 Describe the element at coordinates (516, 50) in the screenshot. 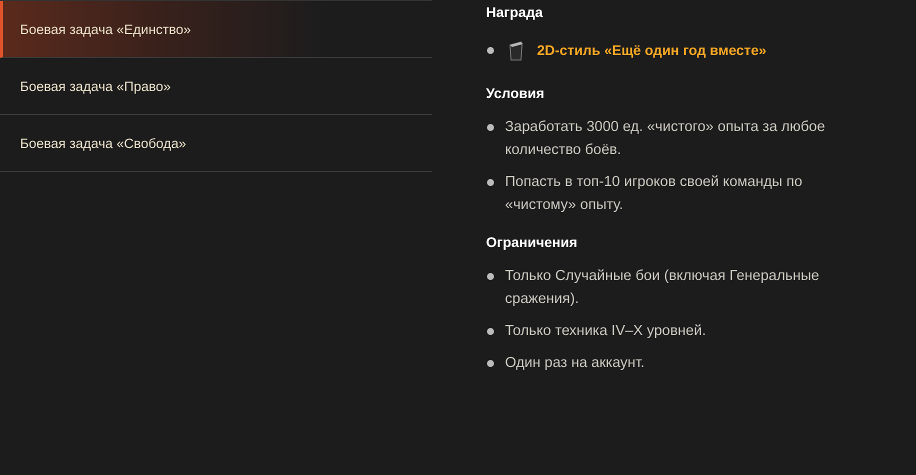

I see `style-icon` at that location.